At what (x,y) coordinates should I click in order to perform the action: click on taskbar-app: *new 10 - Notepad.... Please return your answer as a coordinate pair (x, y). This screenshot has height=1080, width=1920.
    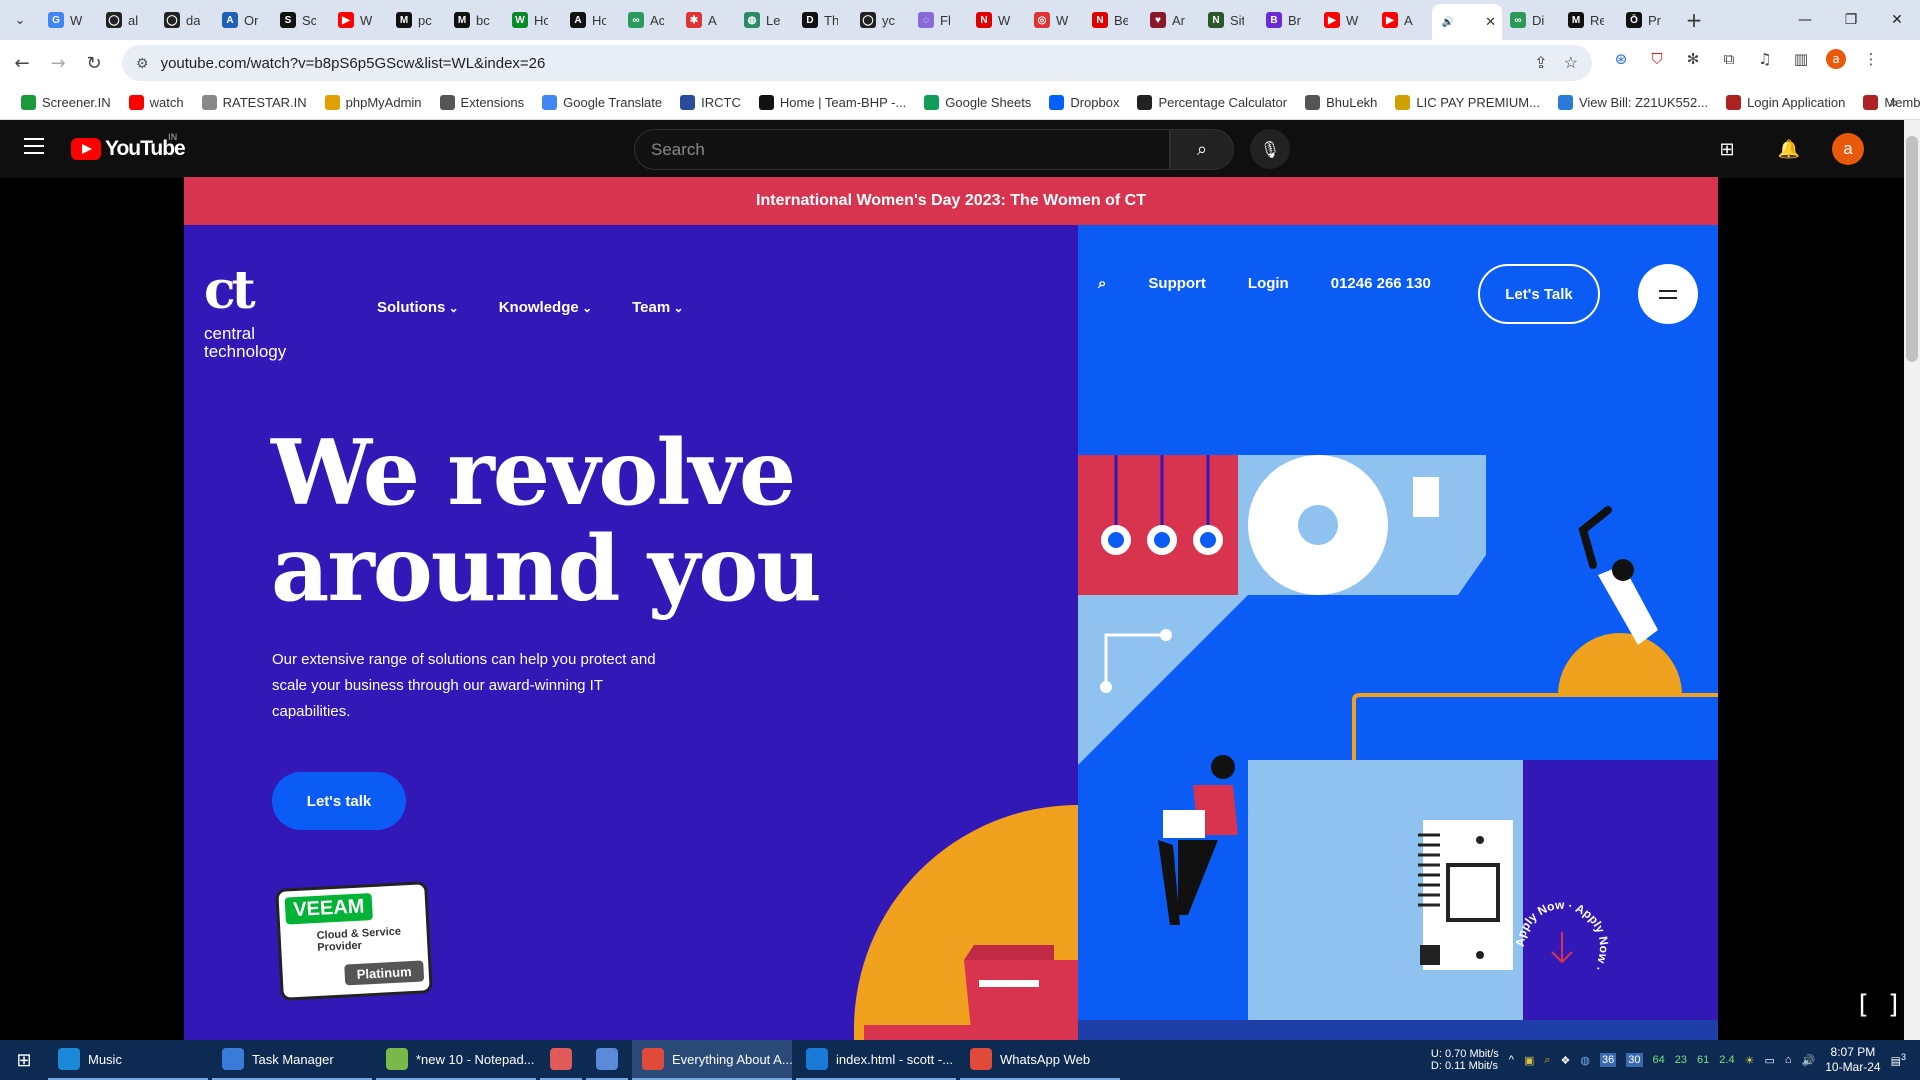
    Looking at the image, I should click on (456, 1060).